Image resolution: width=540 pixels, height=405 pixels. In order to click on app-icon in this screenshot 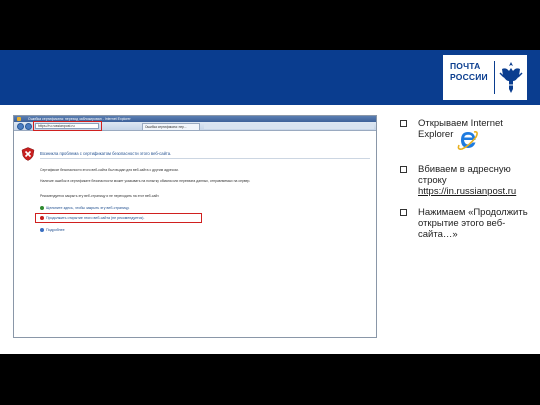, I will do `click(19, 119)`.